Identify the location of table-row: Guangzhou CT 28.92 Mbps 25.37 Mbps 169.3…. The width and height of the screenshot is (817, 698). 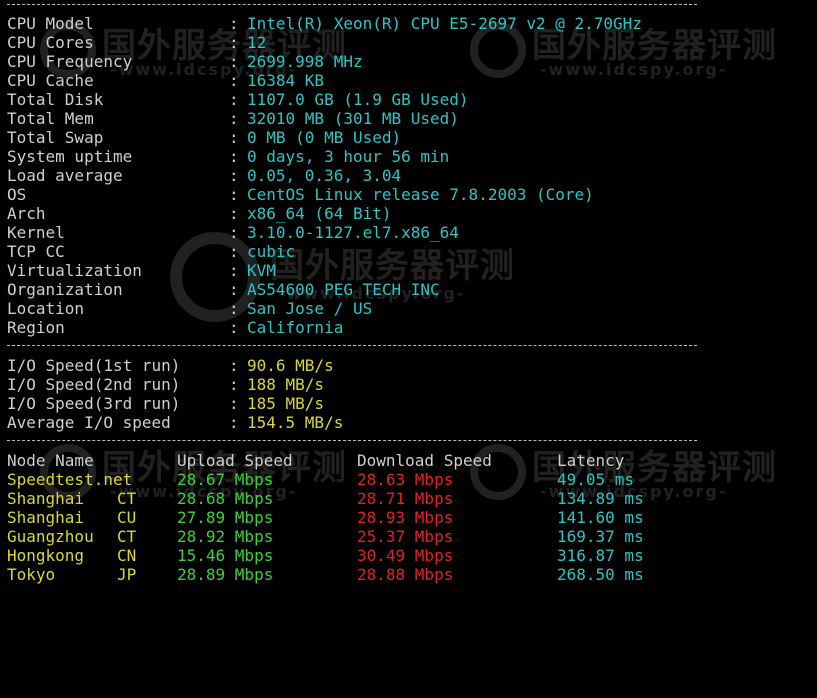
(325, 536).